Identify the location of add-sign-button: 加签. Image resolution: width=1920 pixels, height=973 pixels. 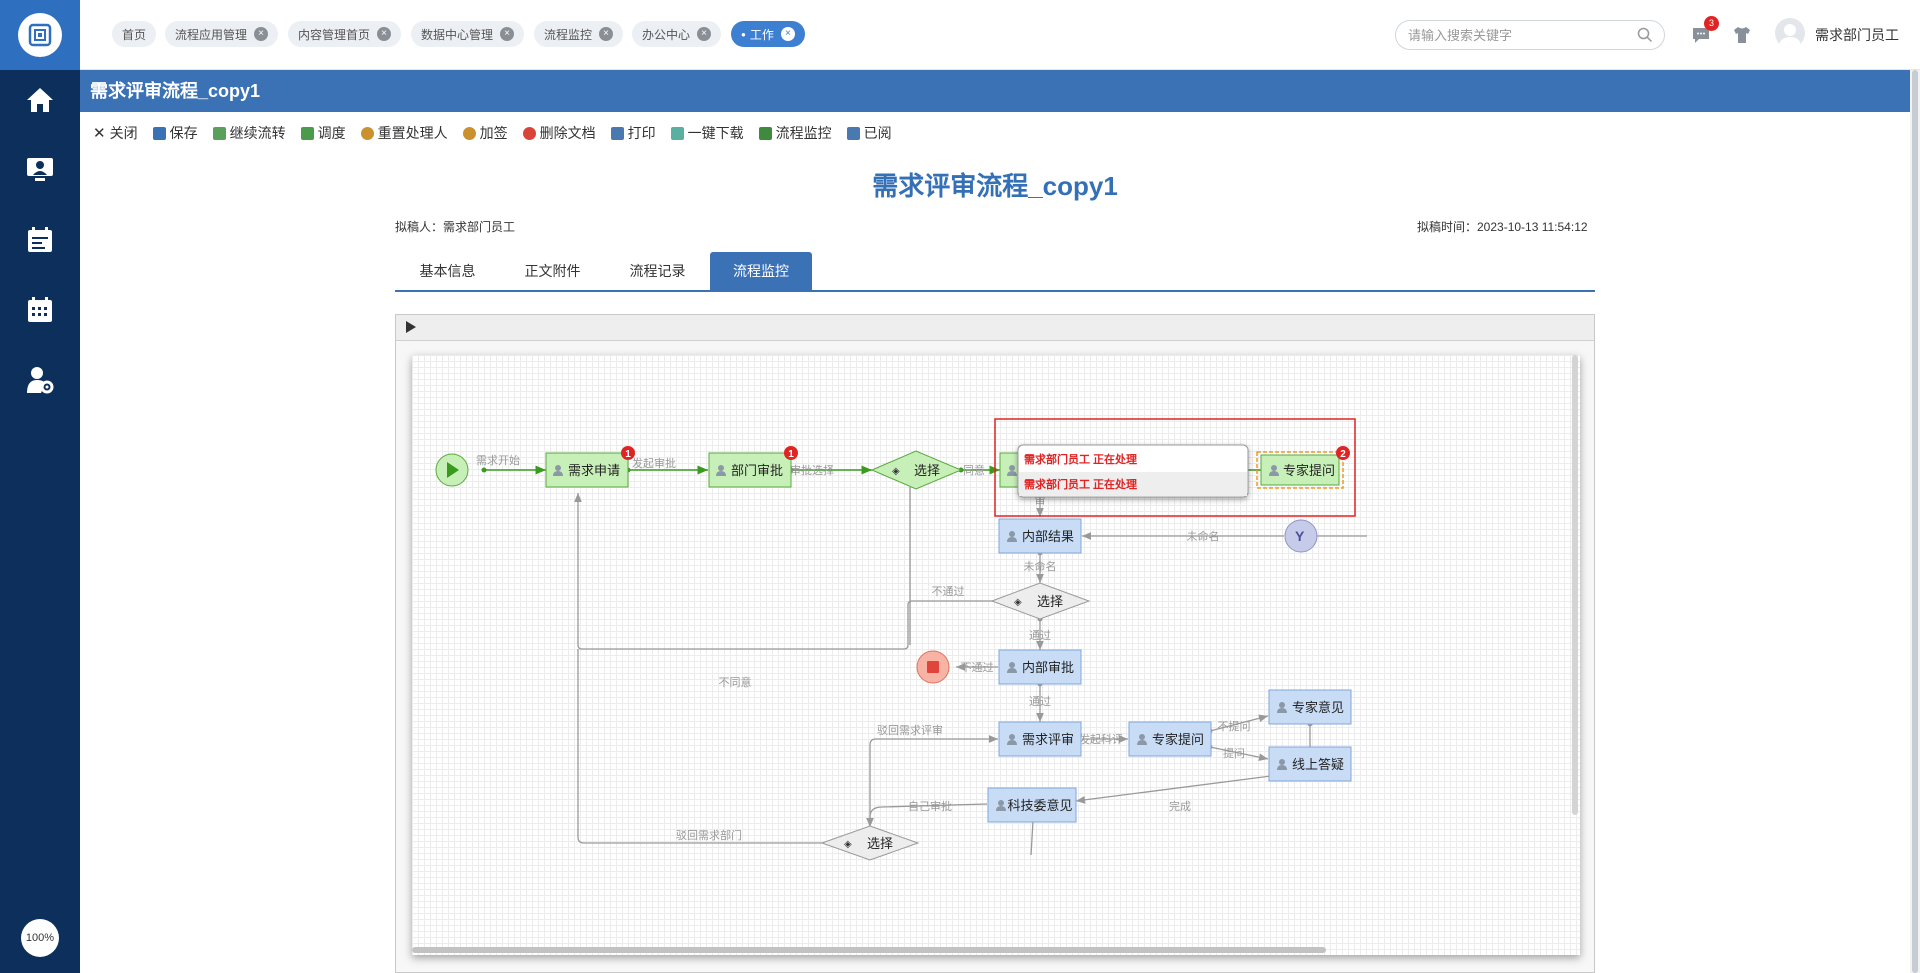
(485, 133).